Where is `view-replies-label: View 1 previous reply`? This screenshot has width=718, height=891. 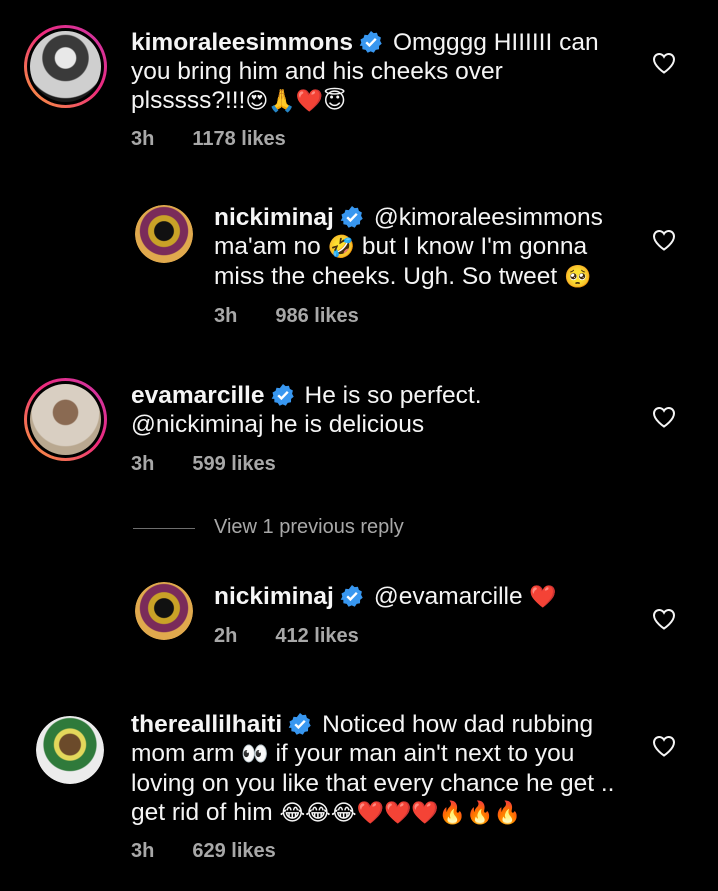
view-replies-label: View 1 previous reply is located at coordinates (309, 527).